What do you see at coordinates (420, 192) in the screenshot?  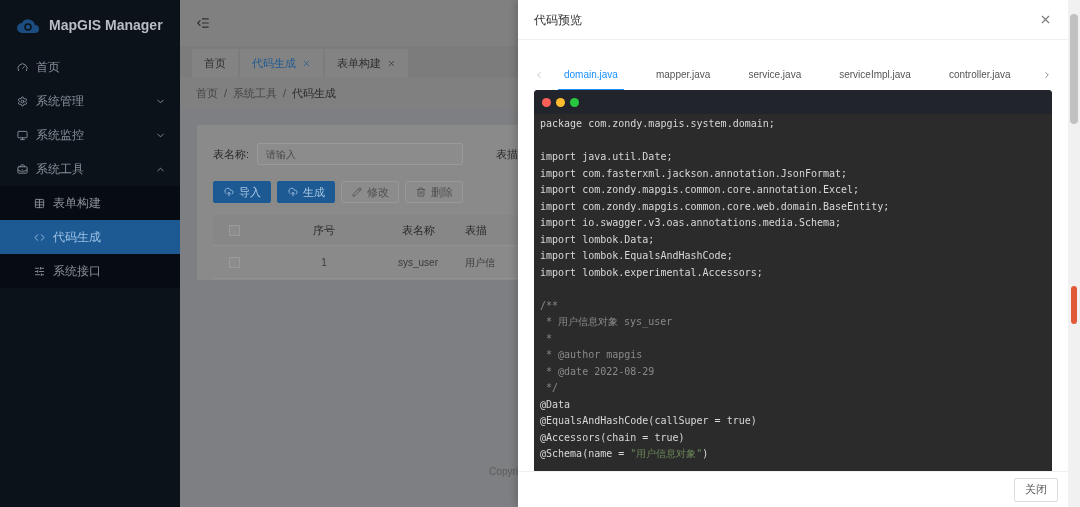 I see `trash-icon` at bounding box center [420, 192].